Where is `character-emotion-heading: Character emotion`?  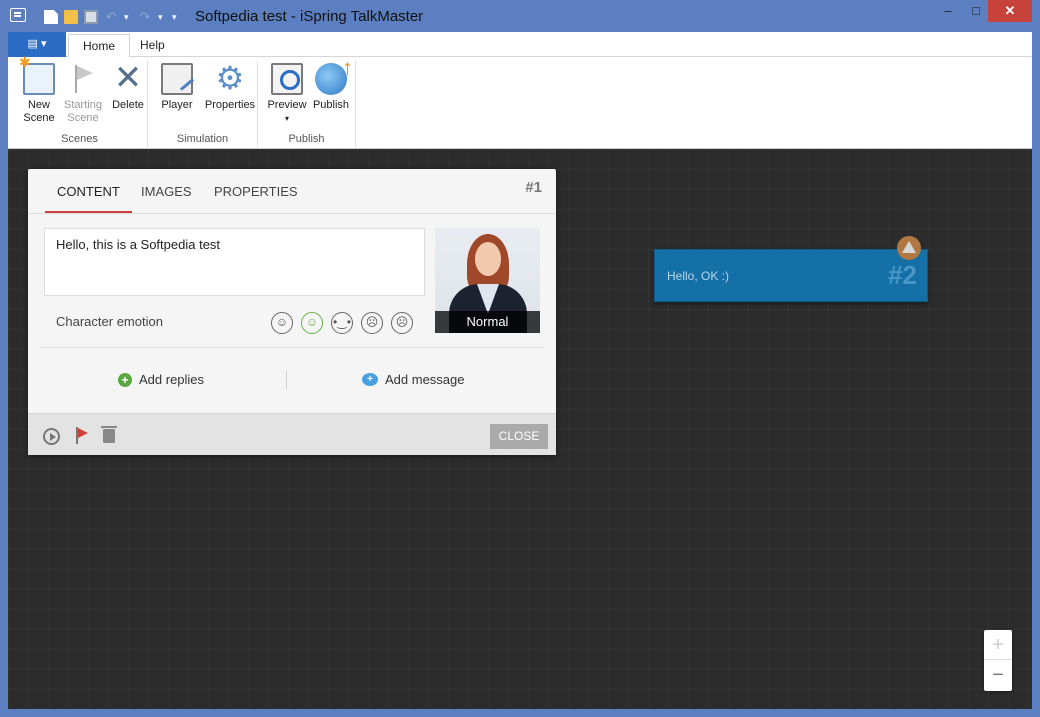 character-emotion-heading: Character emotion is located at coordinates (109, 321).